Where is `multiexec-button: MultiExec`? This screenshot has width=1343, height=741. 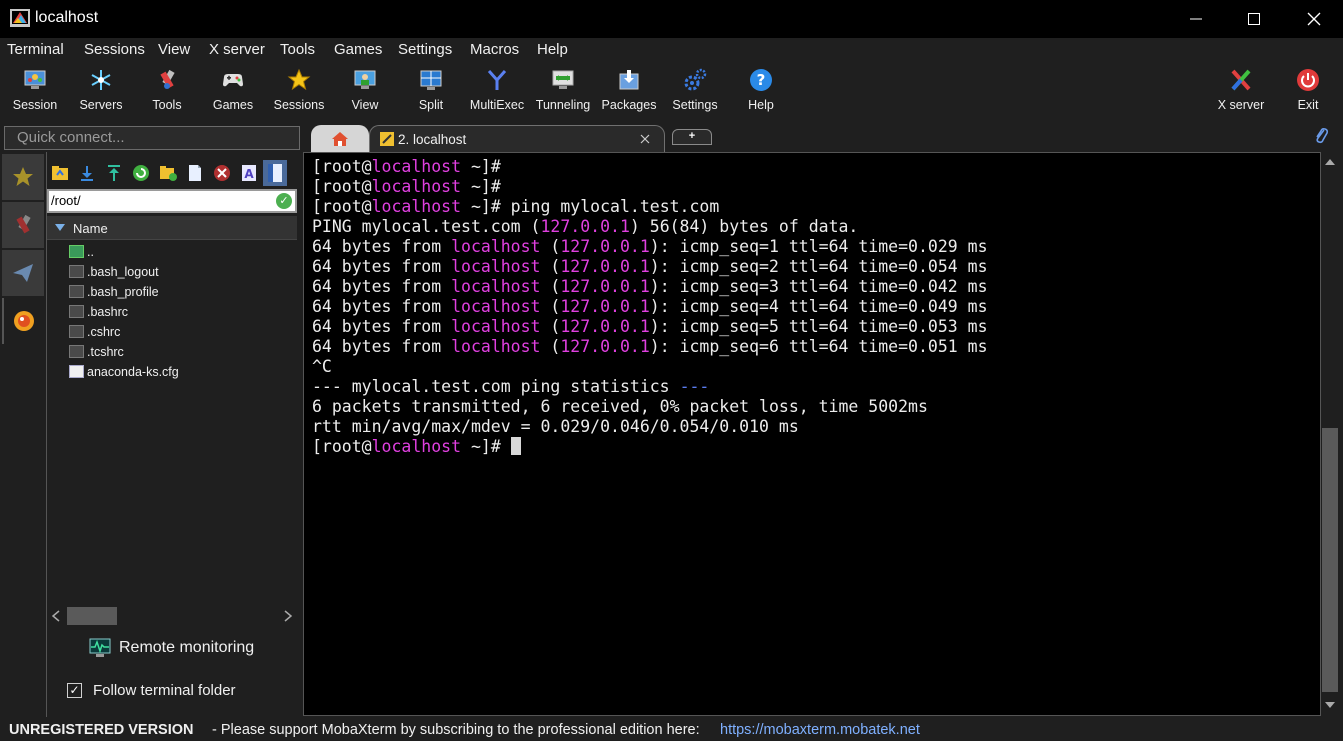
multiexec-button: MultiExec is located at coordinates (497, 91).